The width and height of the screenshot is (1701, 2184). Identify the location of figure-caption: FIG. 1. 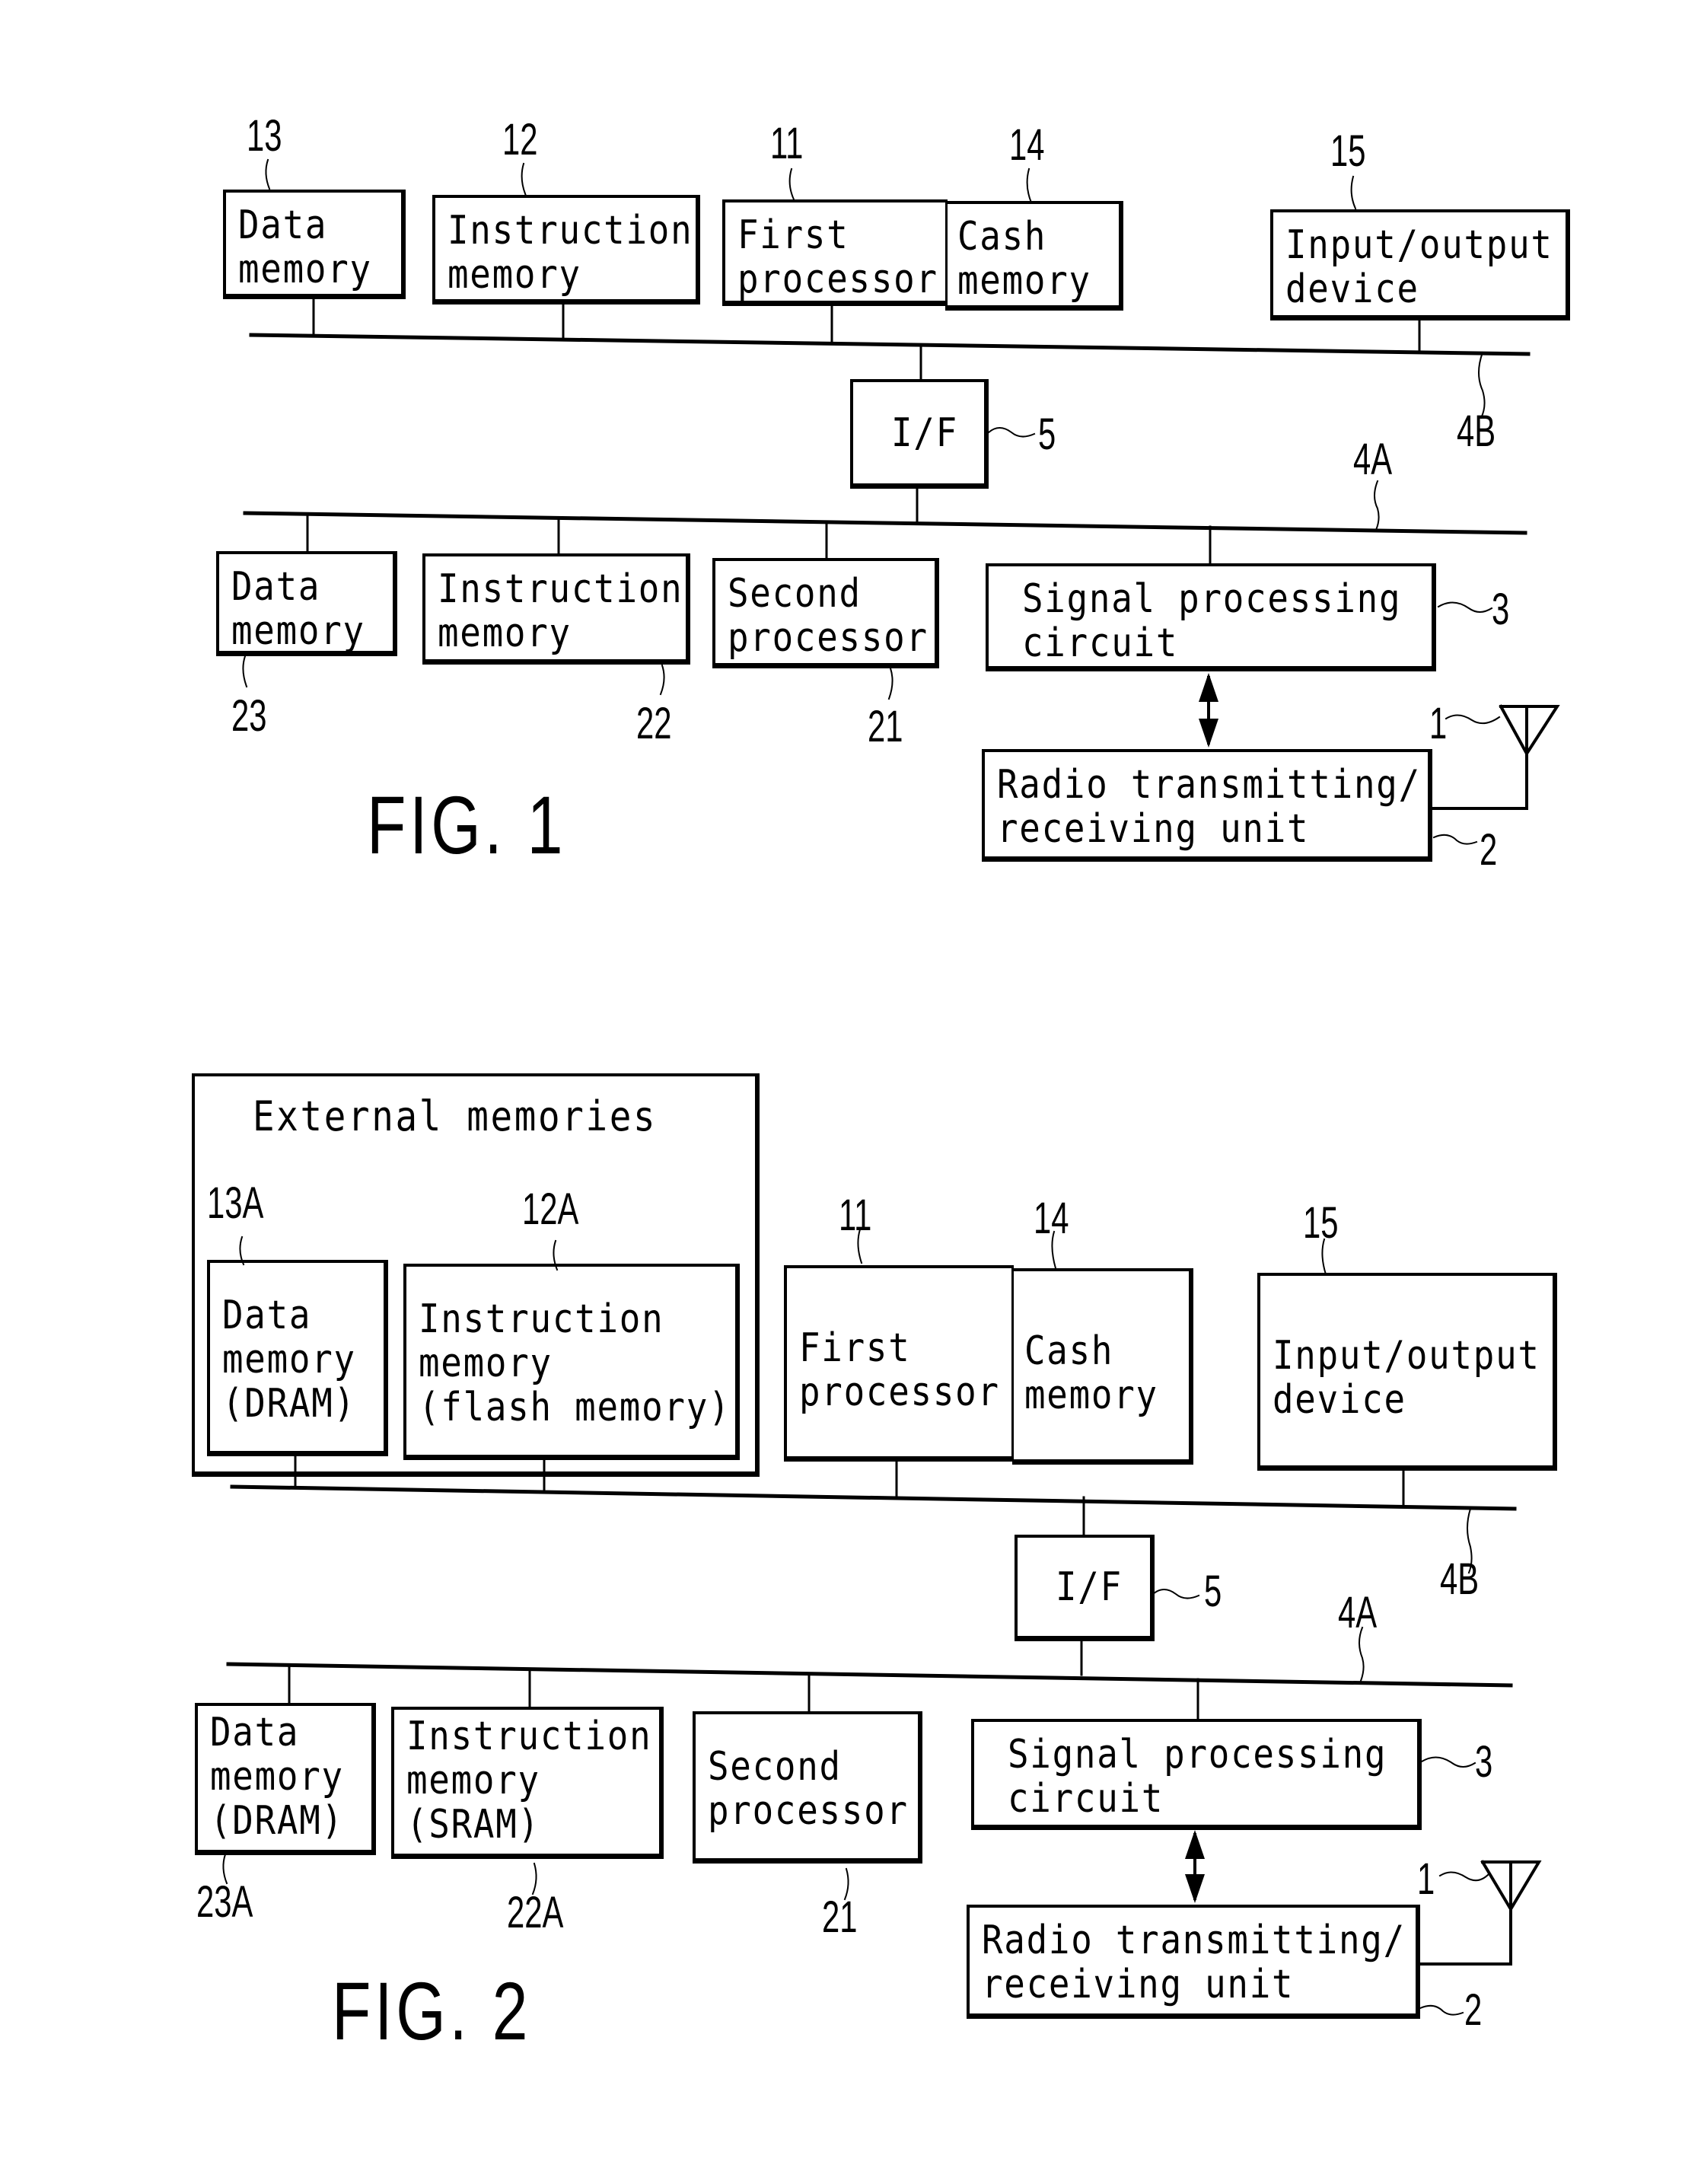
(467, 825).